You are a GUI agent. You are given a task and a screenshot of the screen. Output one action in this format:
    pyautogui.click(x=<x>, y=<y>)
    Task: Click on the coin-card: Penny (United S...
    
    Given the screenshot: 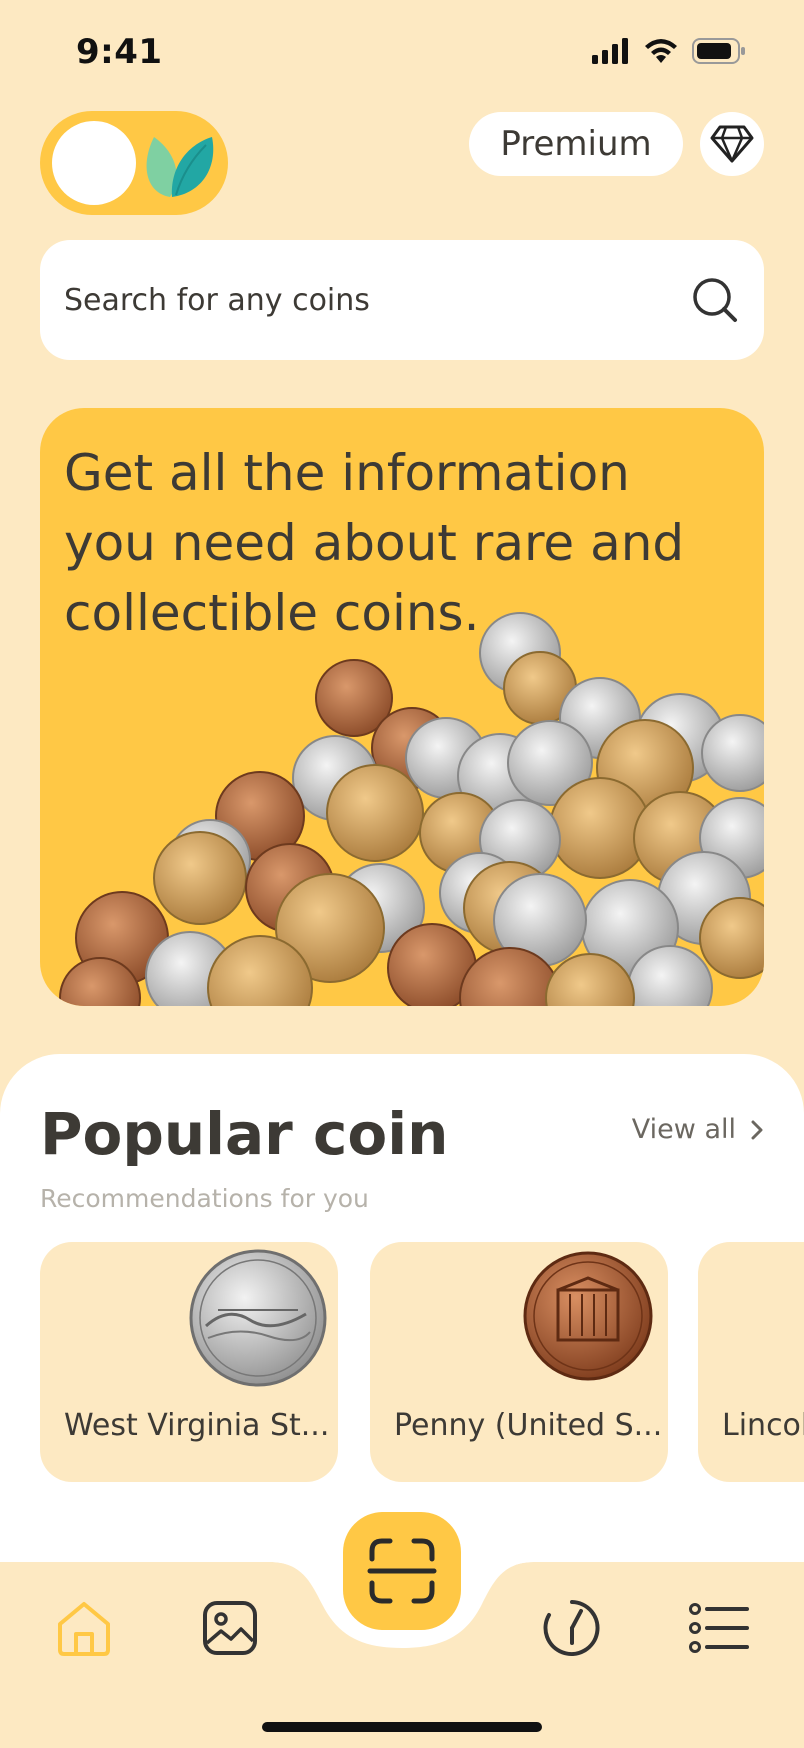 What is the action you would take?
    pyautogui.click(x=519, y=1362)
    